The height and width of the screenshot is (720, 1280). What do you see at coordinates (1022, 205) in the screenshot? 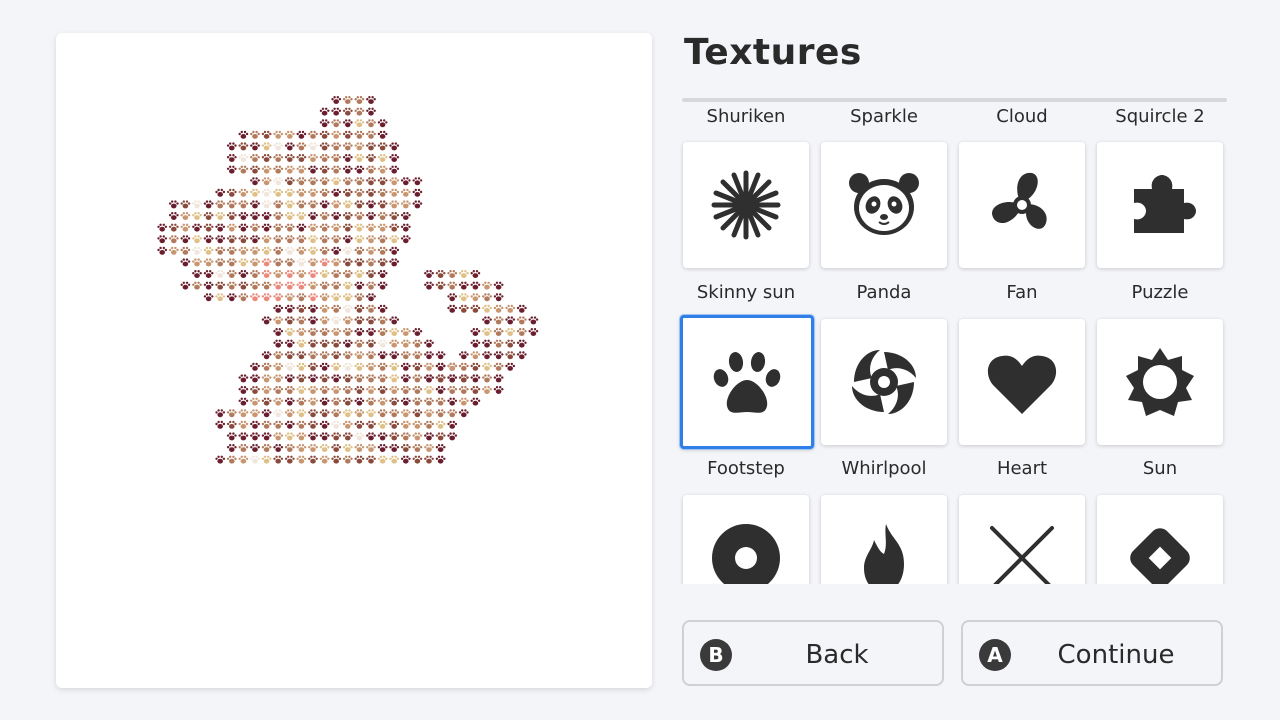
I see `texture-fan` at bounding box center [1022, 205].